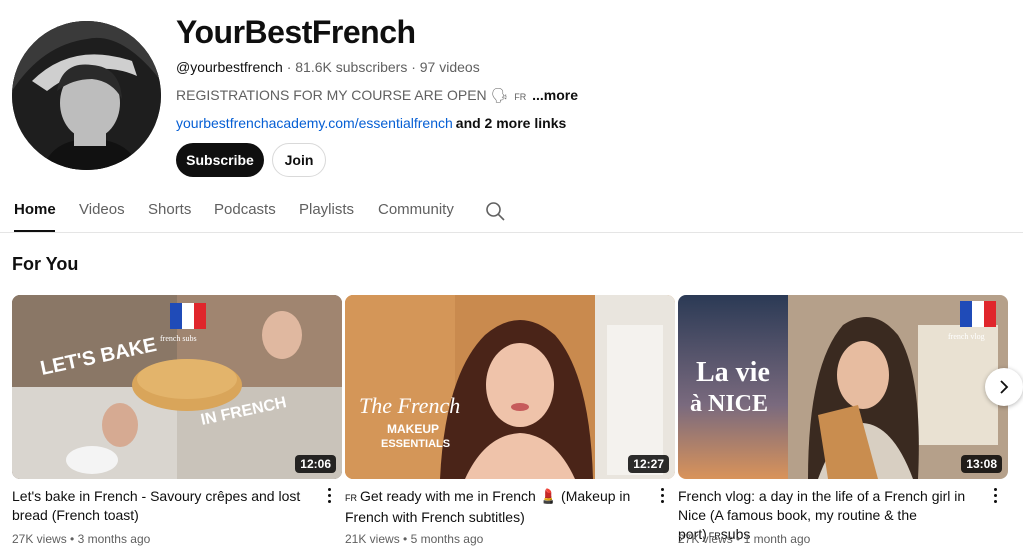 The image size is (1023, 554). What do you see at coordinates (648, 464) in the screenshot?
I see `video-duration: 12:27` at bounding box center [648, 464].